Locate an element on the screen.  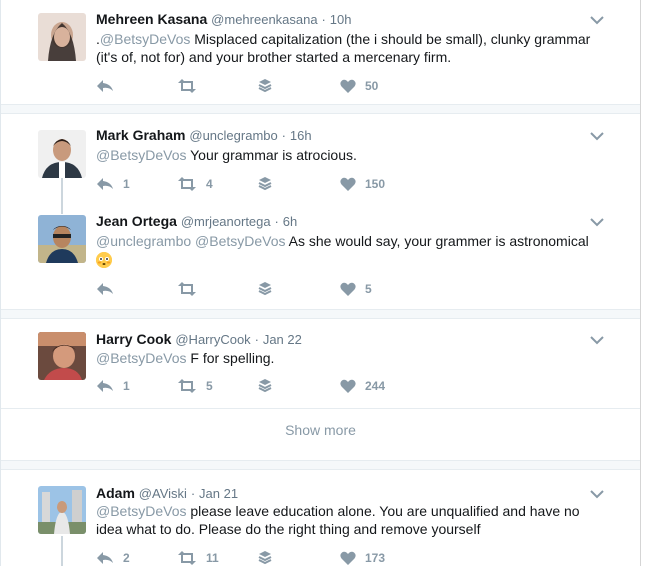
timestamp: Jan 22 is located at coordinates (282, 339).